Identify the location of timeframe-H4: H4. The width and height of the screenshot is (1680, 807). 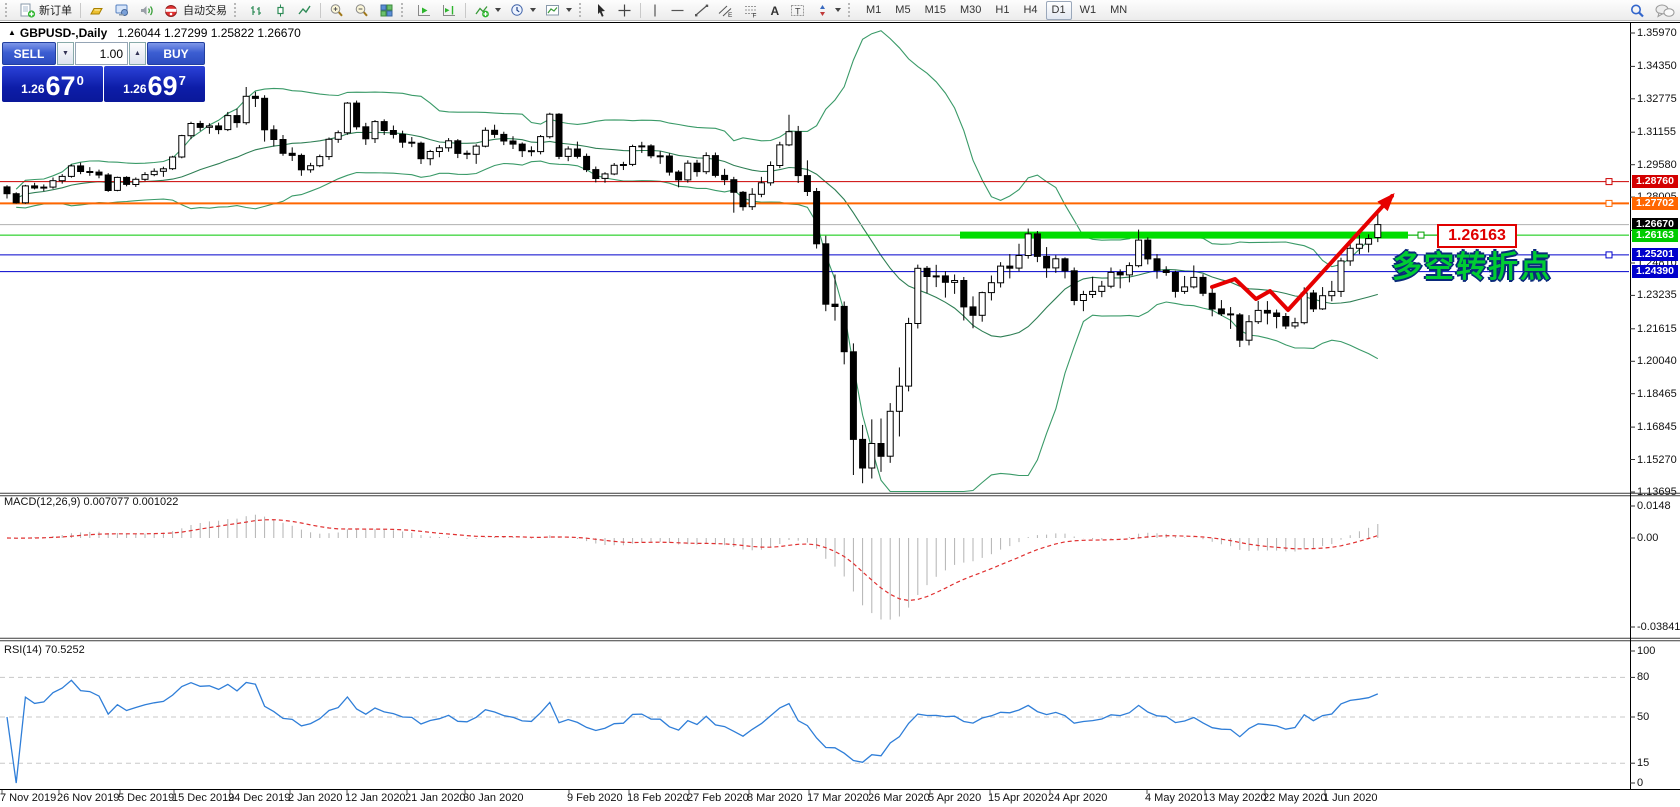
(1030, 10).